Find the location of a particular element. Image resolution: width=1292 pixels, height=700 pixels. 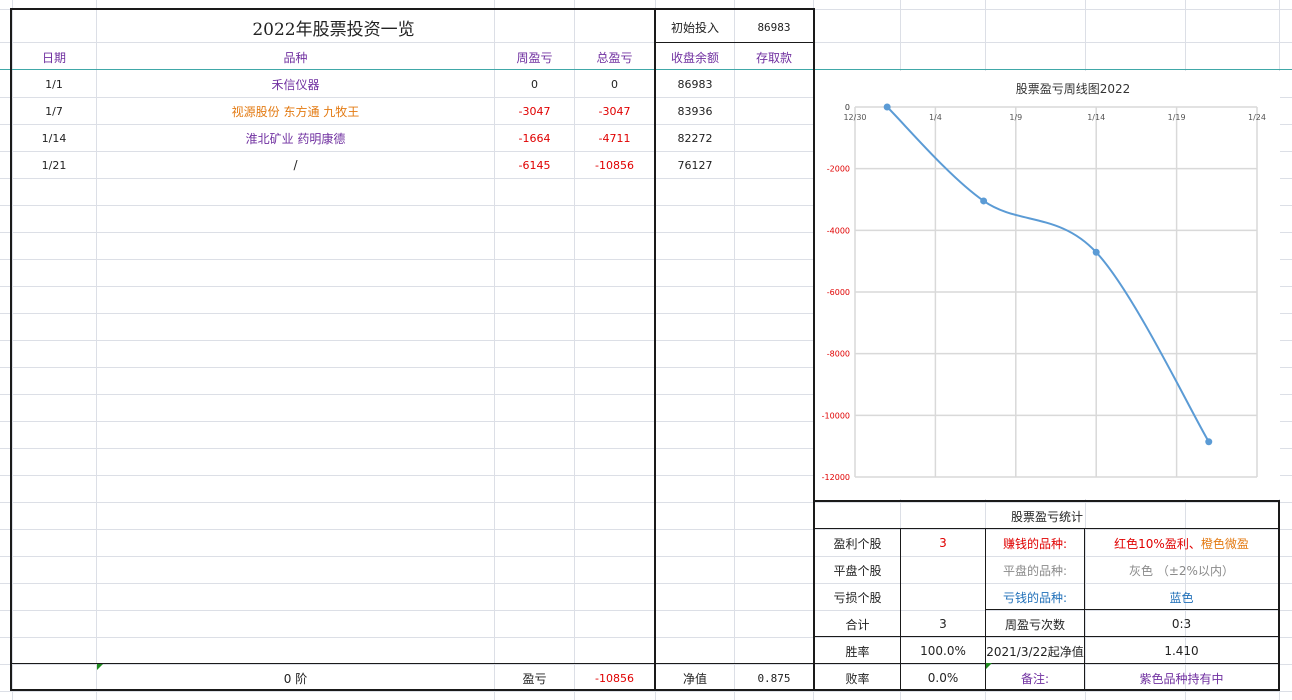

stat-key: 2021/3/22起净值 is located at coordinates (1035, 651).